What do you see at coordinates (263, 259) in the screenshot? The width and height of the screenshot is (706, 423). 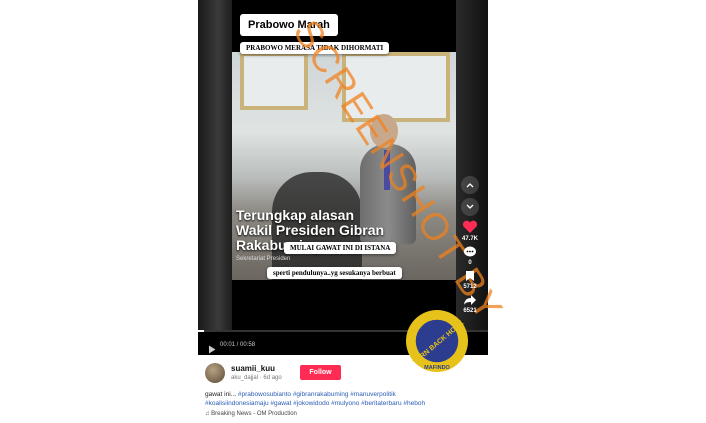 I see `video-source: Sekretariat Presiden` at bounding box center [263, 259].